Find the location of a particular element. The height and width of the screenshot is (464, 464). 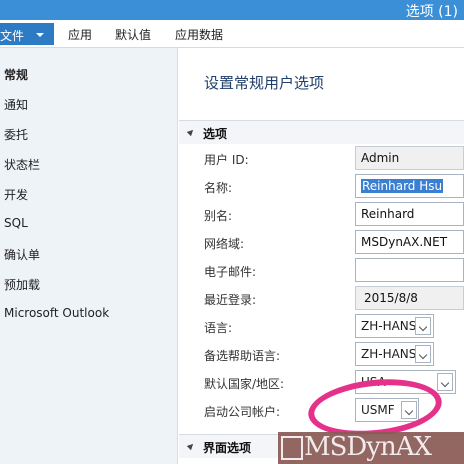

file-menu-button: 文件 is located at coordinates (27, 34).